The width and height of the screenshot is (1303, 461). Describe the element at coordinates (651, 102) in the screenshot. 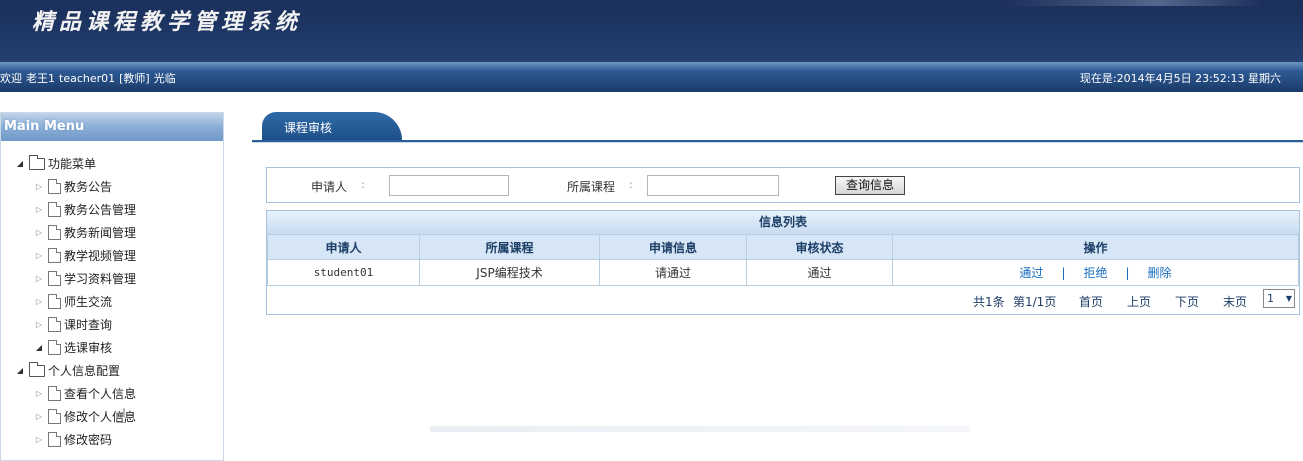

I see `header-spacer` at that location.